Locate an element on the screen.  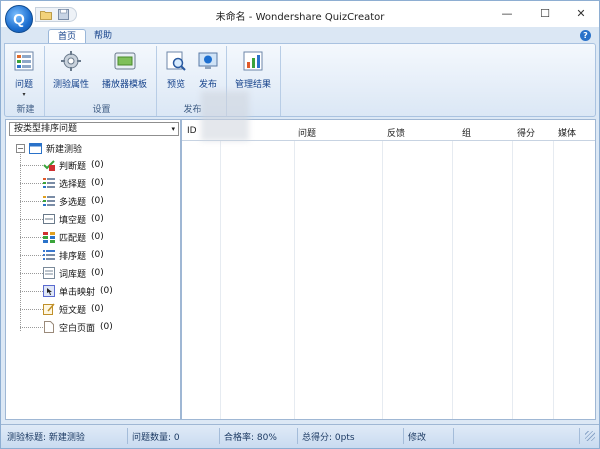
player-template-button: 播放器模板 is located at coordinates (124, 70).